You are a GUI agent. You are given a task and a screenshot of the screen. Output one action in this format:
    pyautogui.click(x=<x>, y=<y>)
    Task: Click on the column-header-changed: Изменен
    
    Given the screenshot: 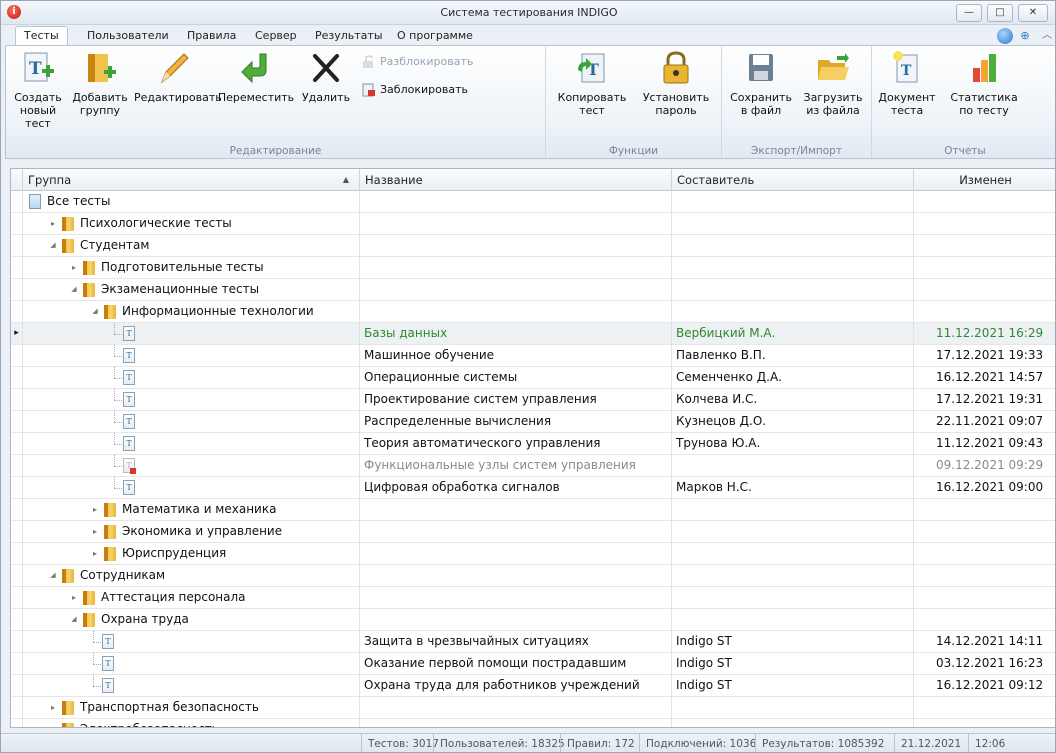 What is the action you would take?
    pyautogui.click(x=984, y=180)
    